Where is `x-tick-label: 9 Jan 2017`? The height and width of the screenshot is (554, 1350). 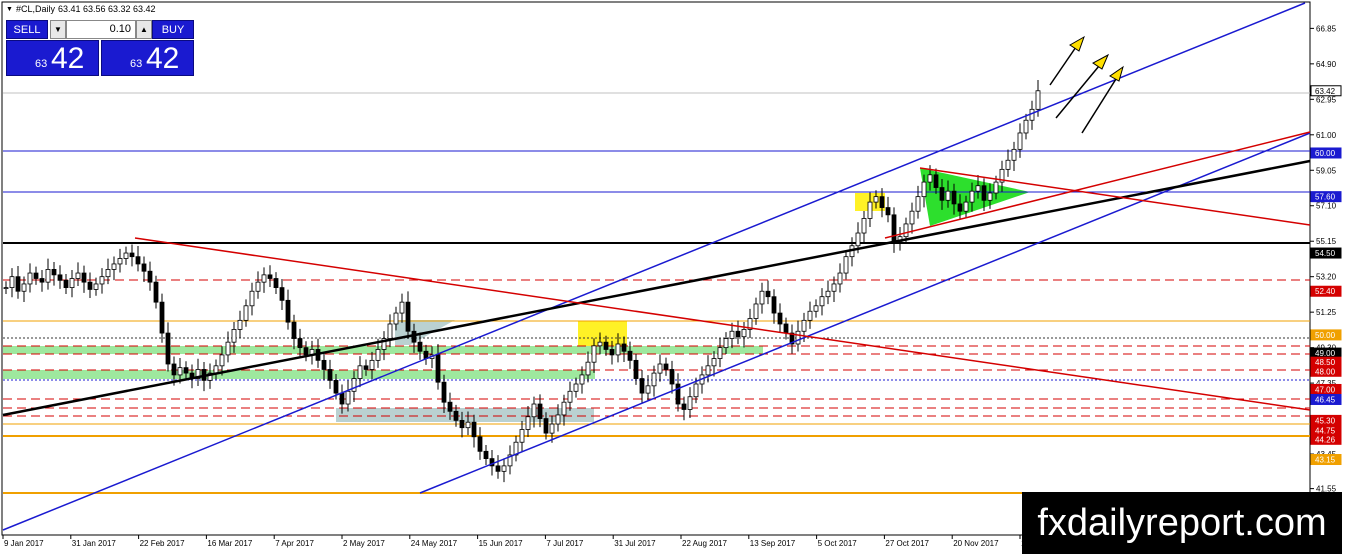
x-tick-label: 9 Jan 2017 is located at coordinates (24, 543).